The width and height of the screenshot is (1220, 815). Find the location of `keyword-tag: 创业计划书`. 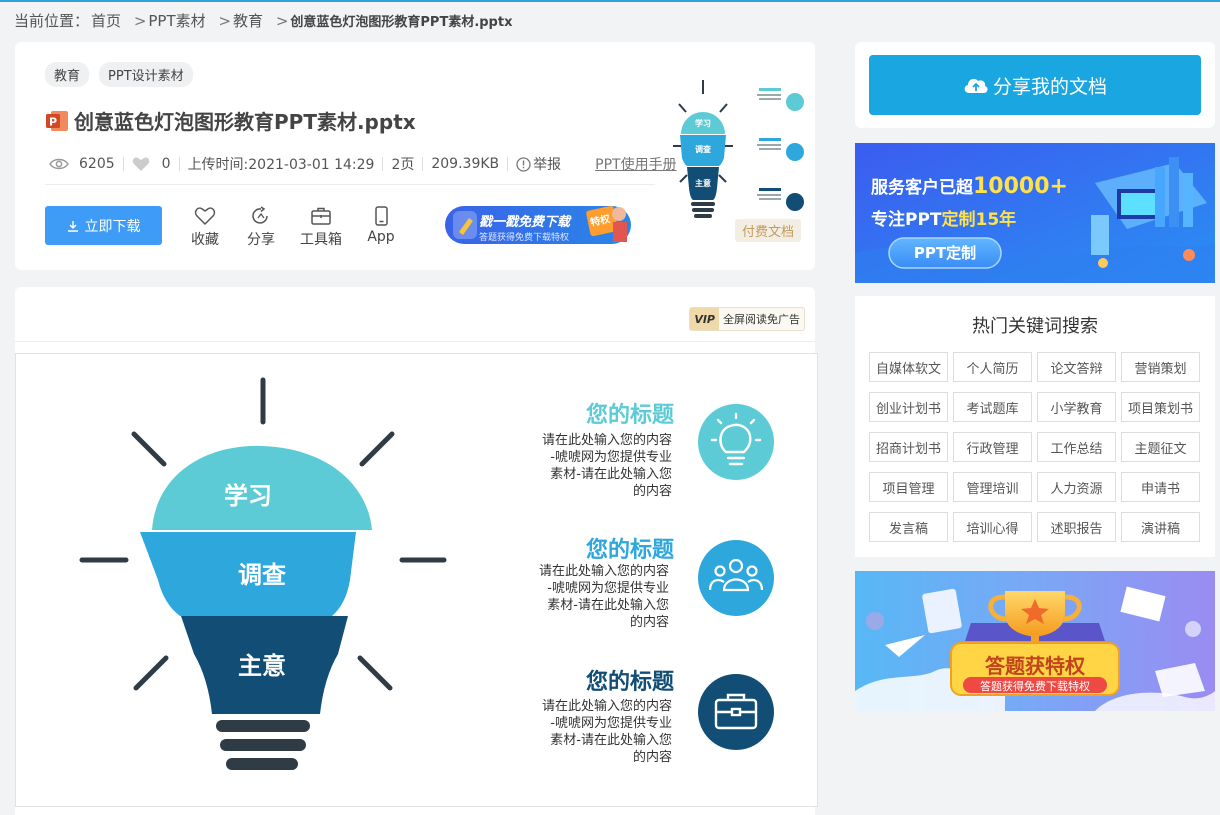

keyword-tag: 创业计划书 is located at coordinates (908, 407).